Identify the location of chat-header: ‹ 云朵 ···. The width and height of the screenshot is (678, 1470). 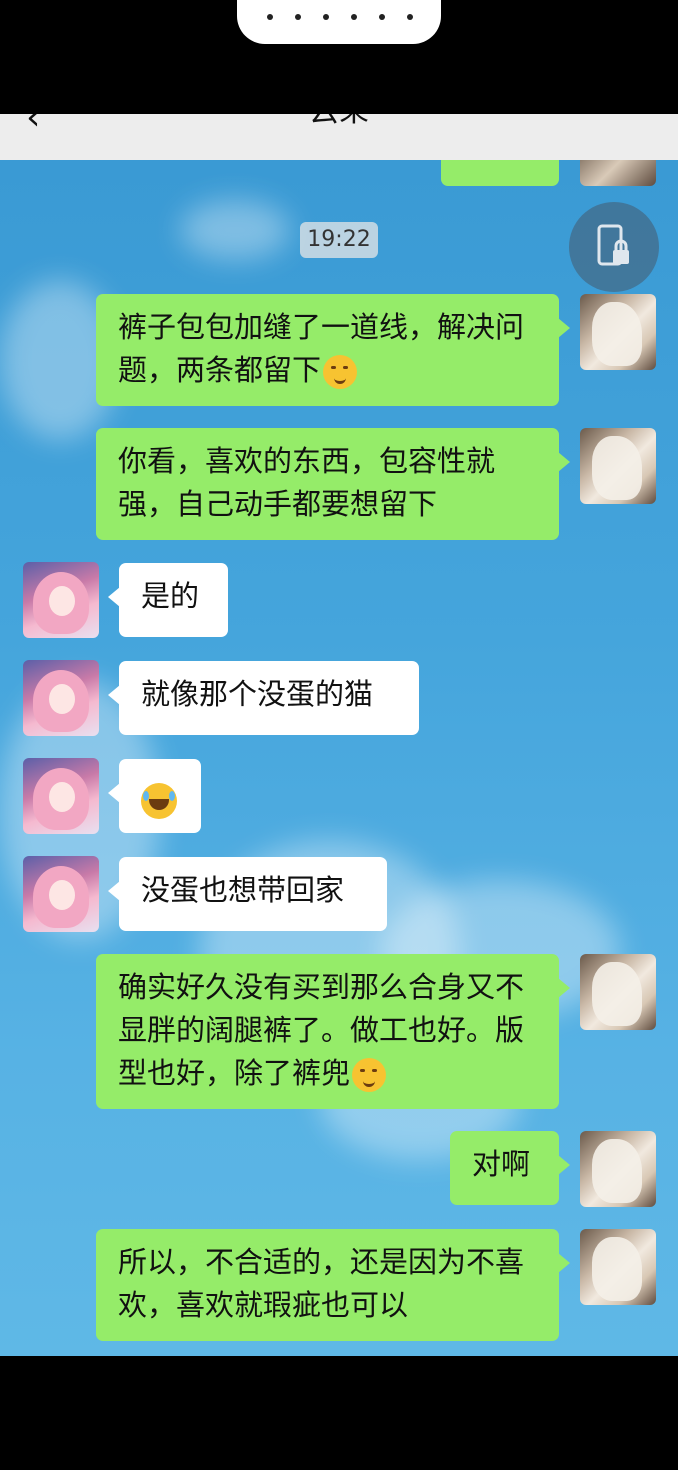
(339, 137).